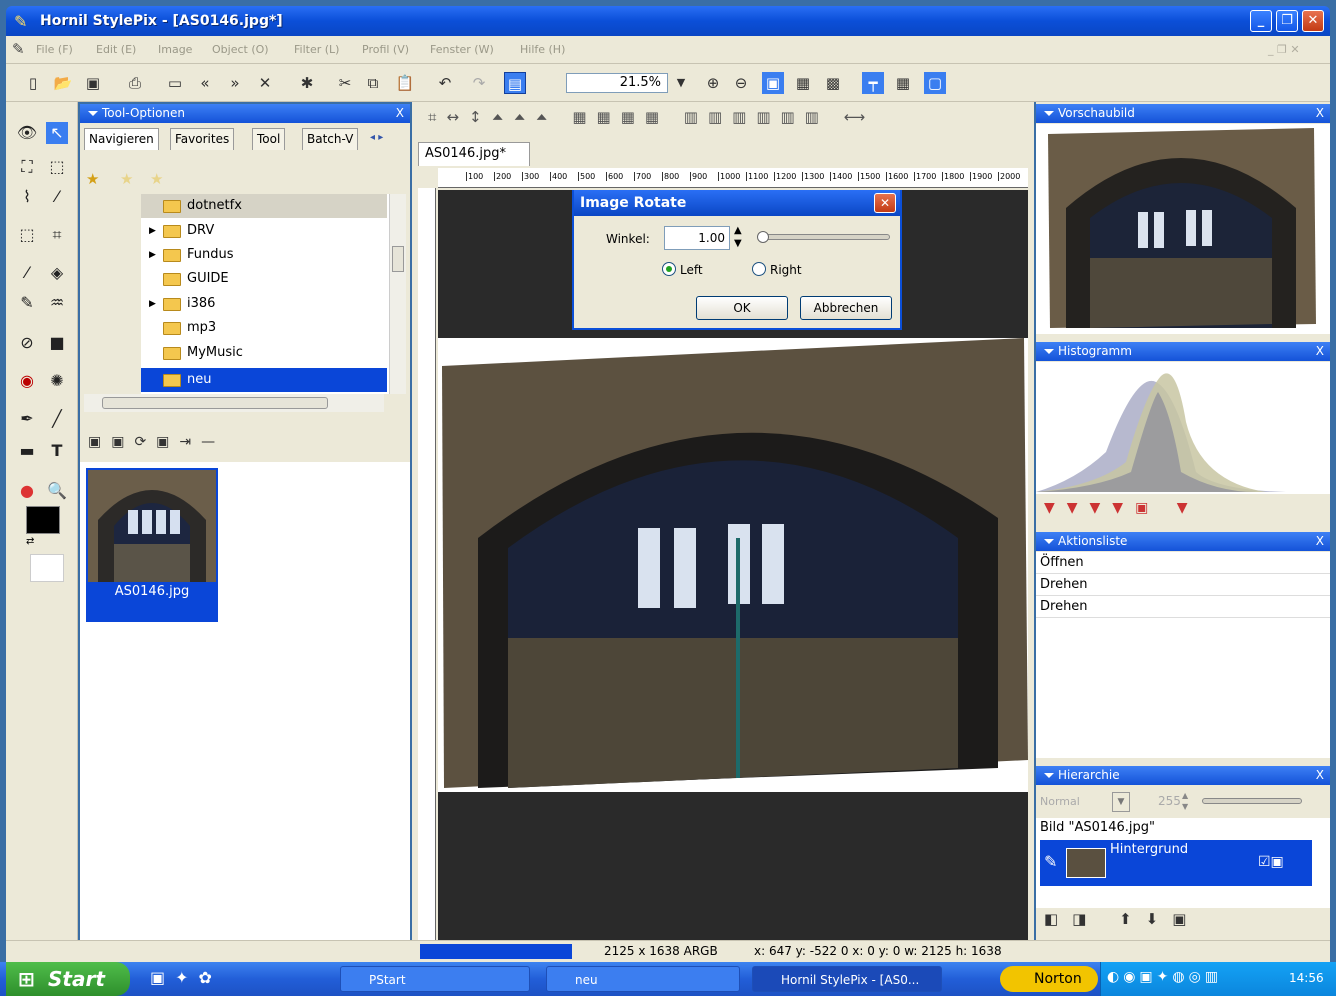 This screenshot has height=996, width=1336. What do you see at coordinates (1271, 862) in the screenshot?
I see `layer-visible-icon: ☑▣` at bounding box center [1271, 862].